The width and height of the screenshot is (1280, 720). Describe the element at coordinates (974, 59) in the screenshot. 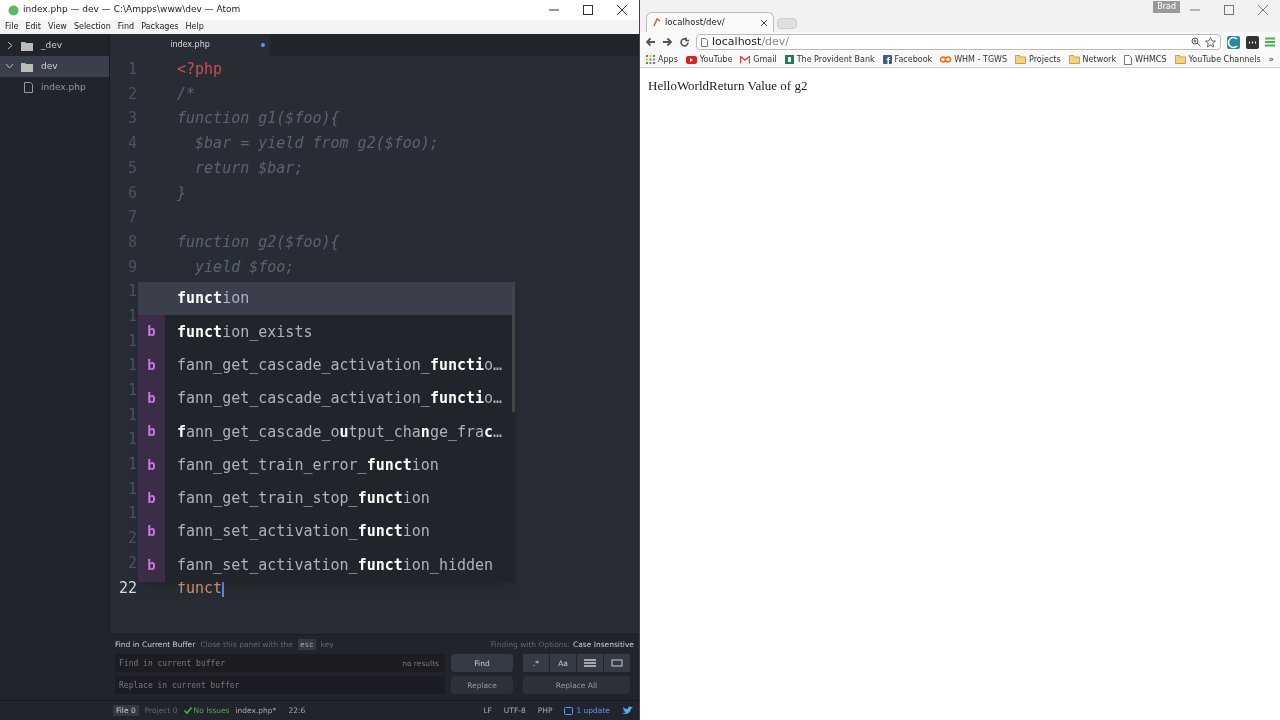

I see `bookmark: WHM - TGWS` at that location.